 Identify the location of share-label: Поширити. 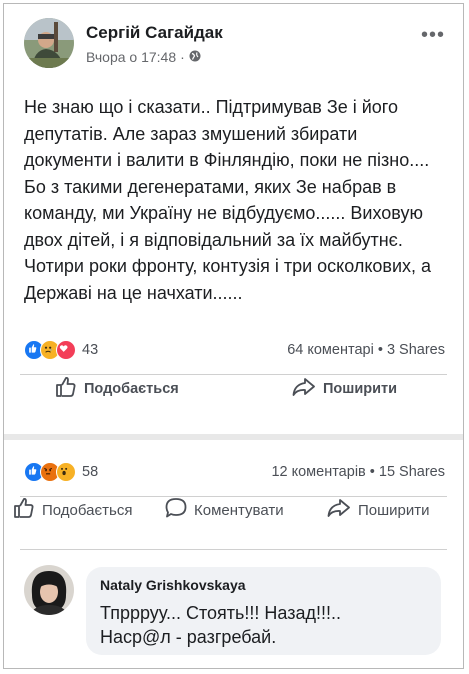
(360, 389).